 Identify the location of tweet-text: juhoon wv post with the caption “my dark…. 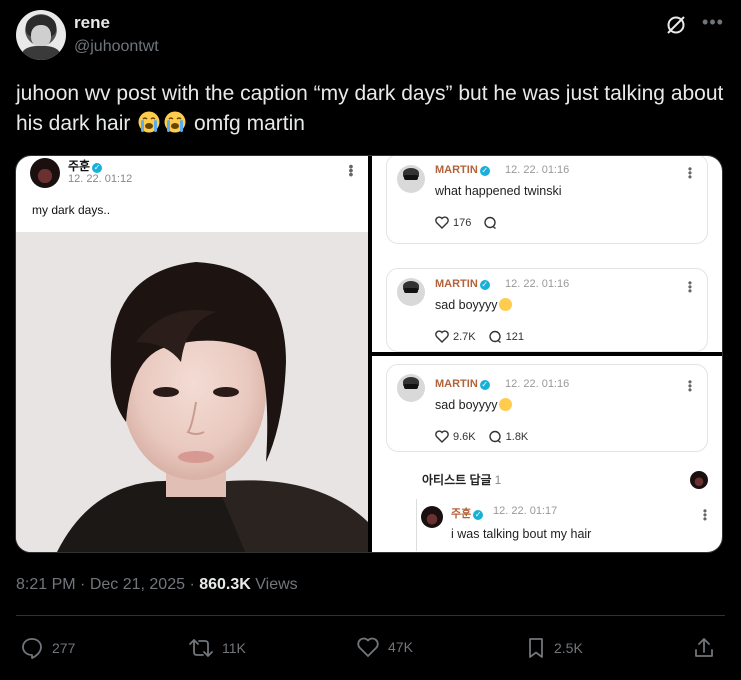
(371, 109).